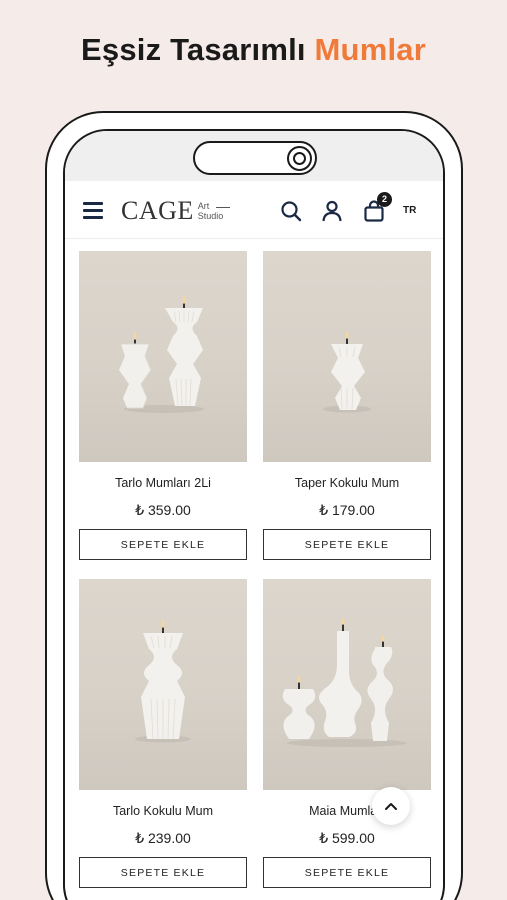  I want to click on product-card: Maia Mumları ₺ 599.00 SEPETE EKLE, so click(347, 733).